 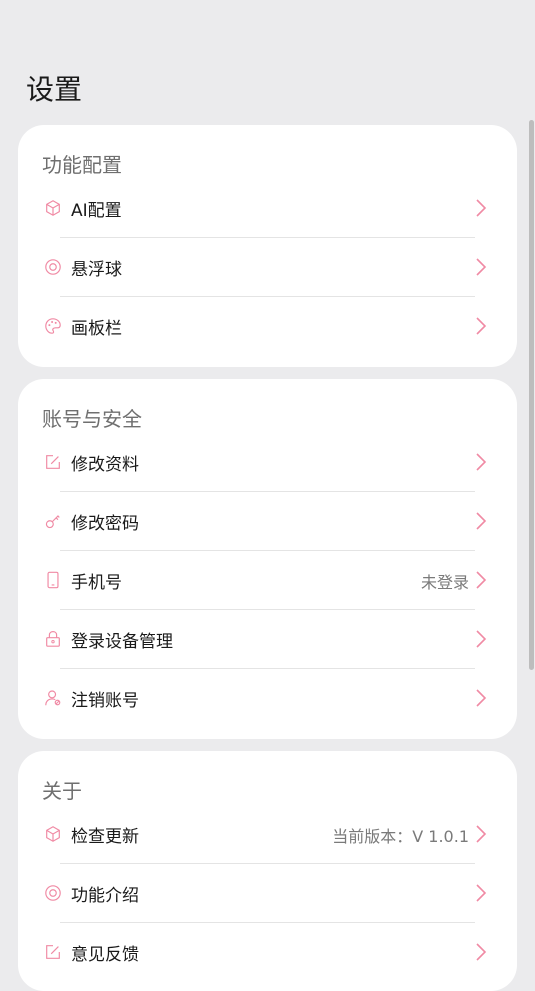 What do you see at coordinates (96, 583) in the screenshot?
I see `item-label: 手机号` at bounding box center [96, 583].